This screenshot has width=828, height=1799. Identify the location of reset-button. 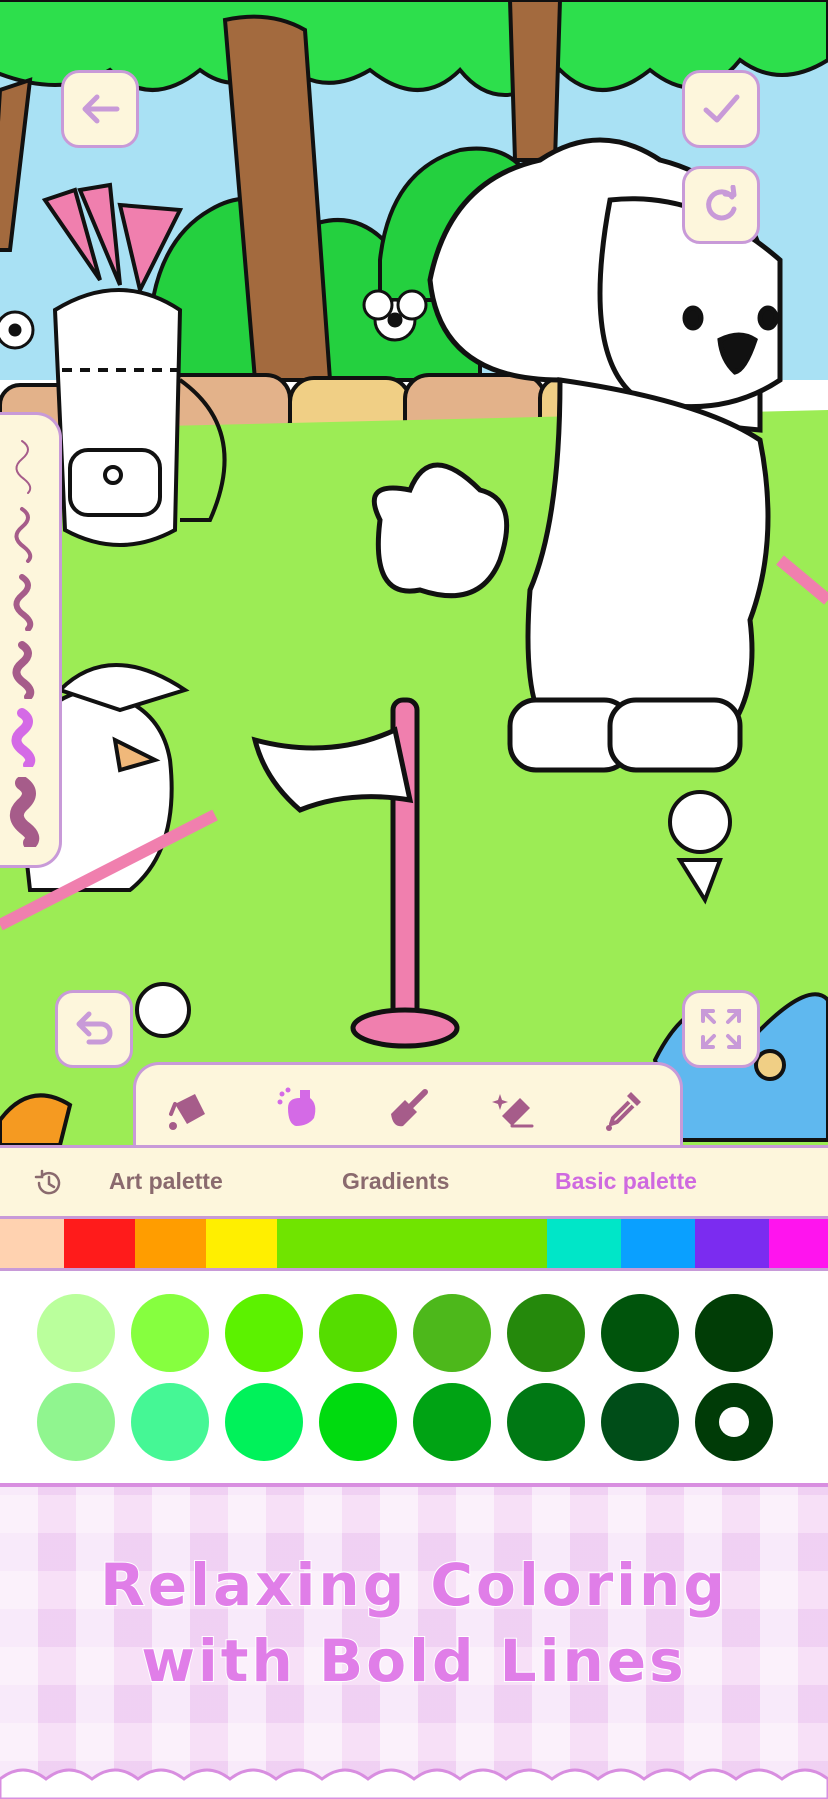
(721, 205).